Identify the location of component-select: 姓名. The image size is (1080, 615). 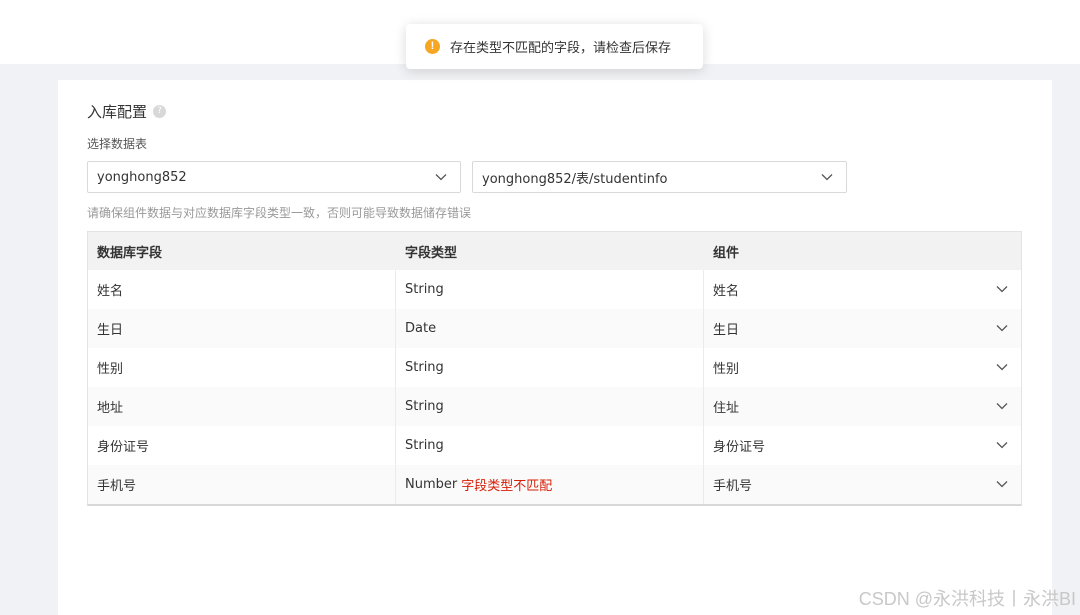
(862, 289).